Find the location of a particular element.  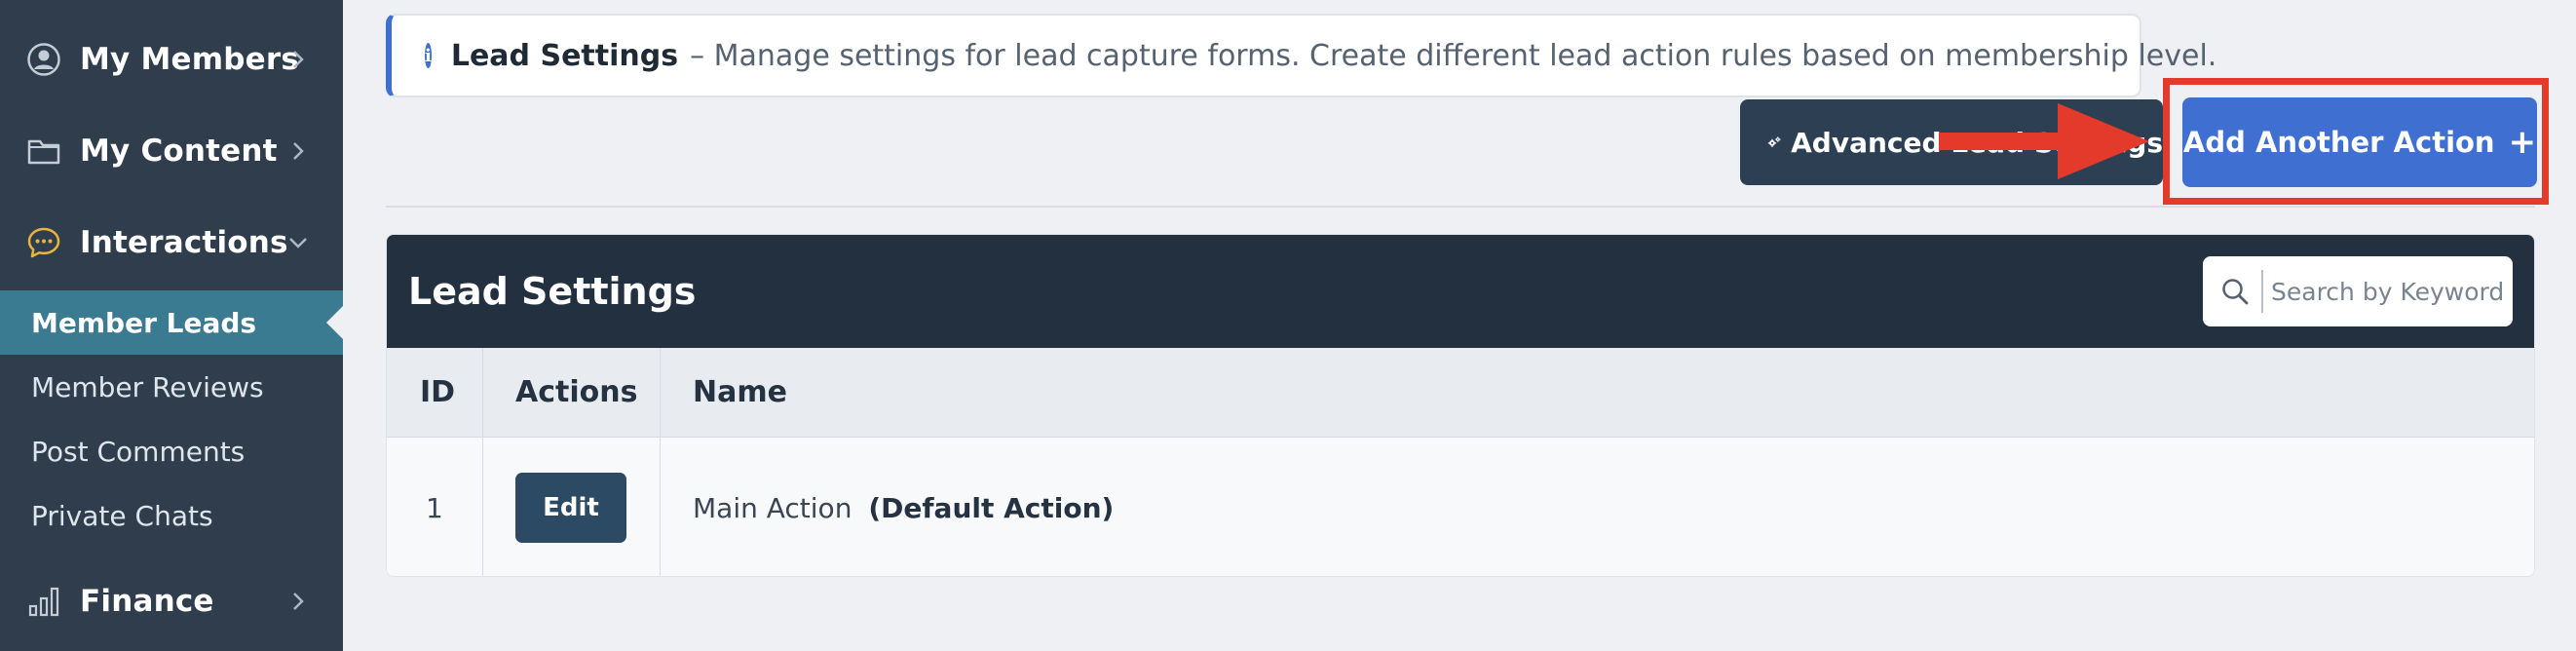

panel-header: Lead Settings is located at coordinates (1460, 292).